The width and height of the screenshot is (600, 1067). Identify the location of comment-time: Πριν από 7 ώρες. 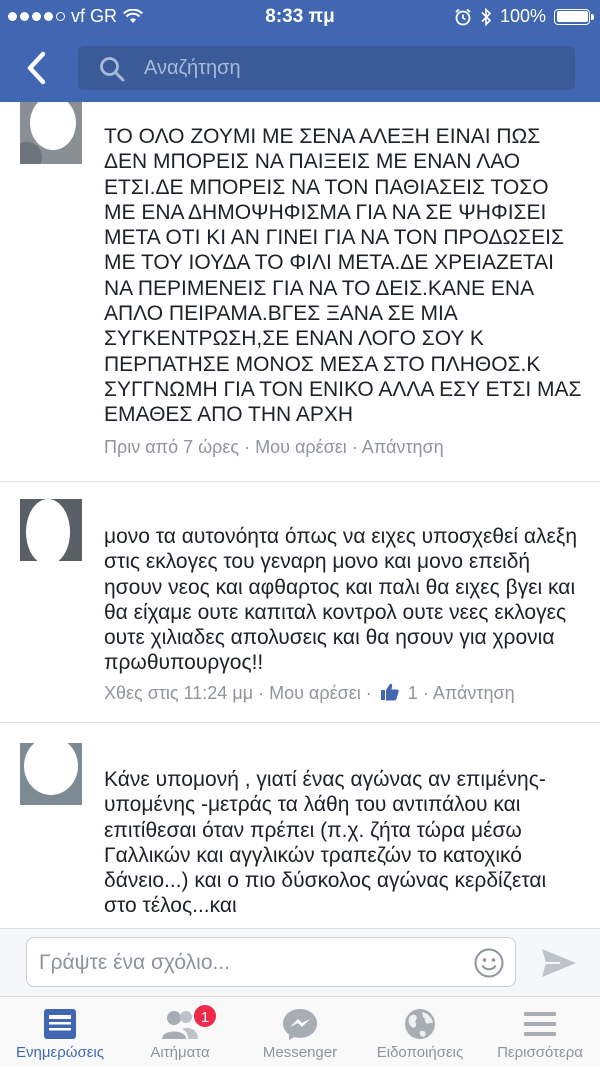
(172, 447).